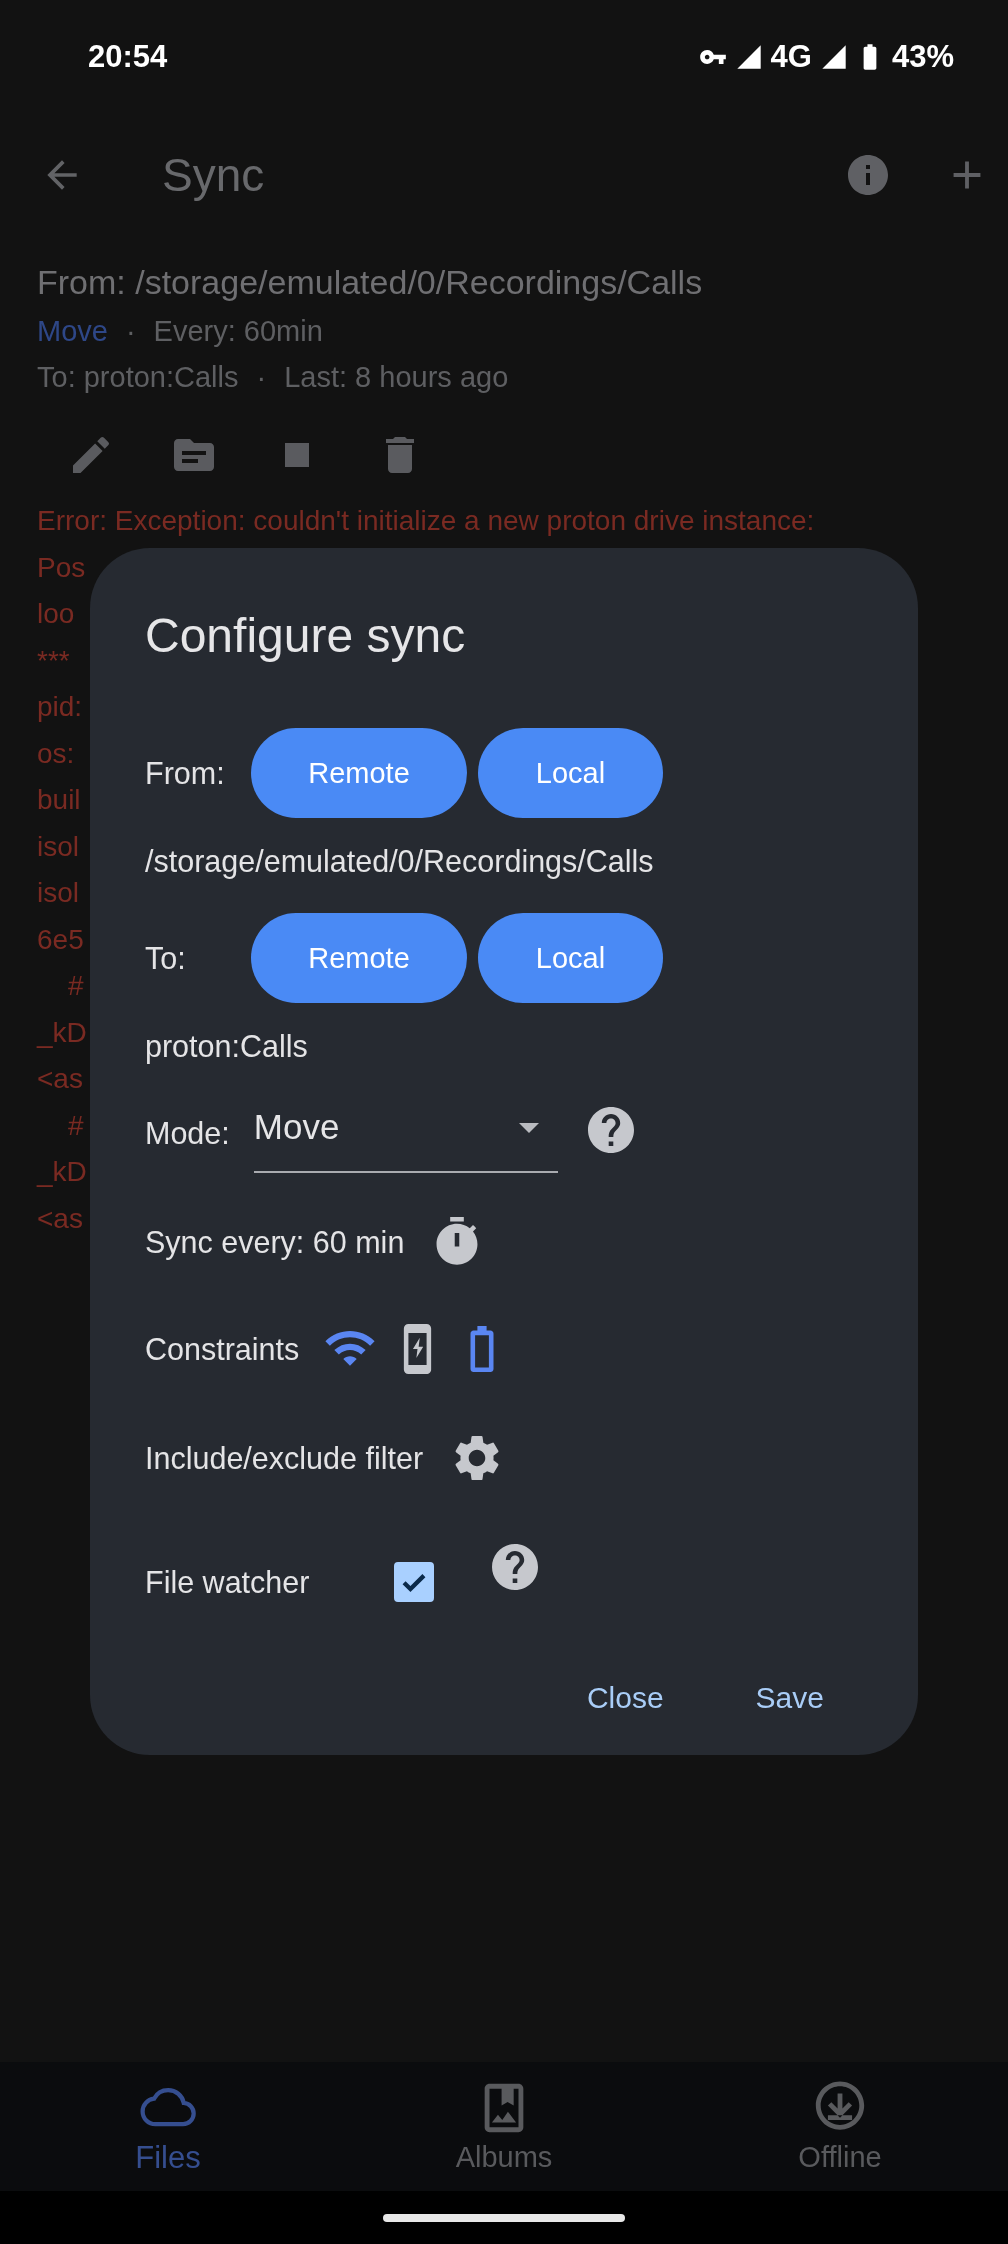 The image size is (1008, 2244). Describe the element at coordinates (625, 1698) in the screenshot. I see `dialog-button: Close` at that location.